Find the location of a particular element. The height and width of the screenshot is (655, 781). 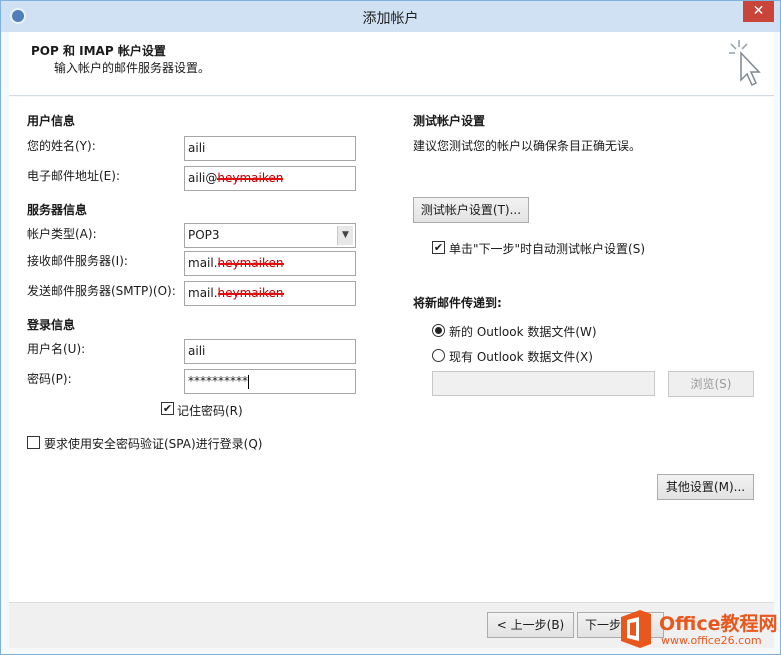

username-value: aili is located at coordinates (197, 351).